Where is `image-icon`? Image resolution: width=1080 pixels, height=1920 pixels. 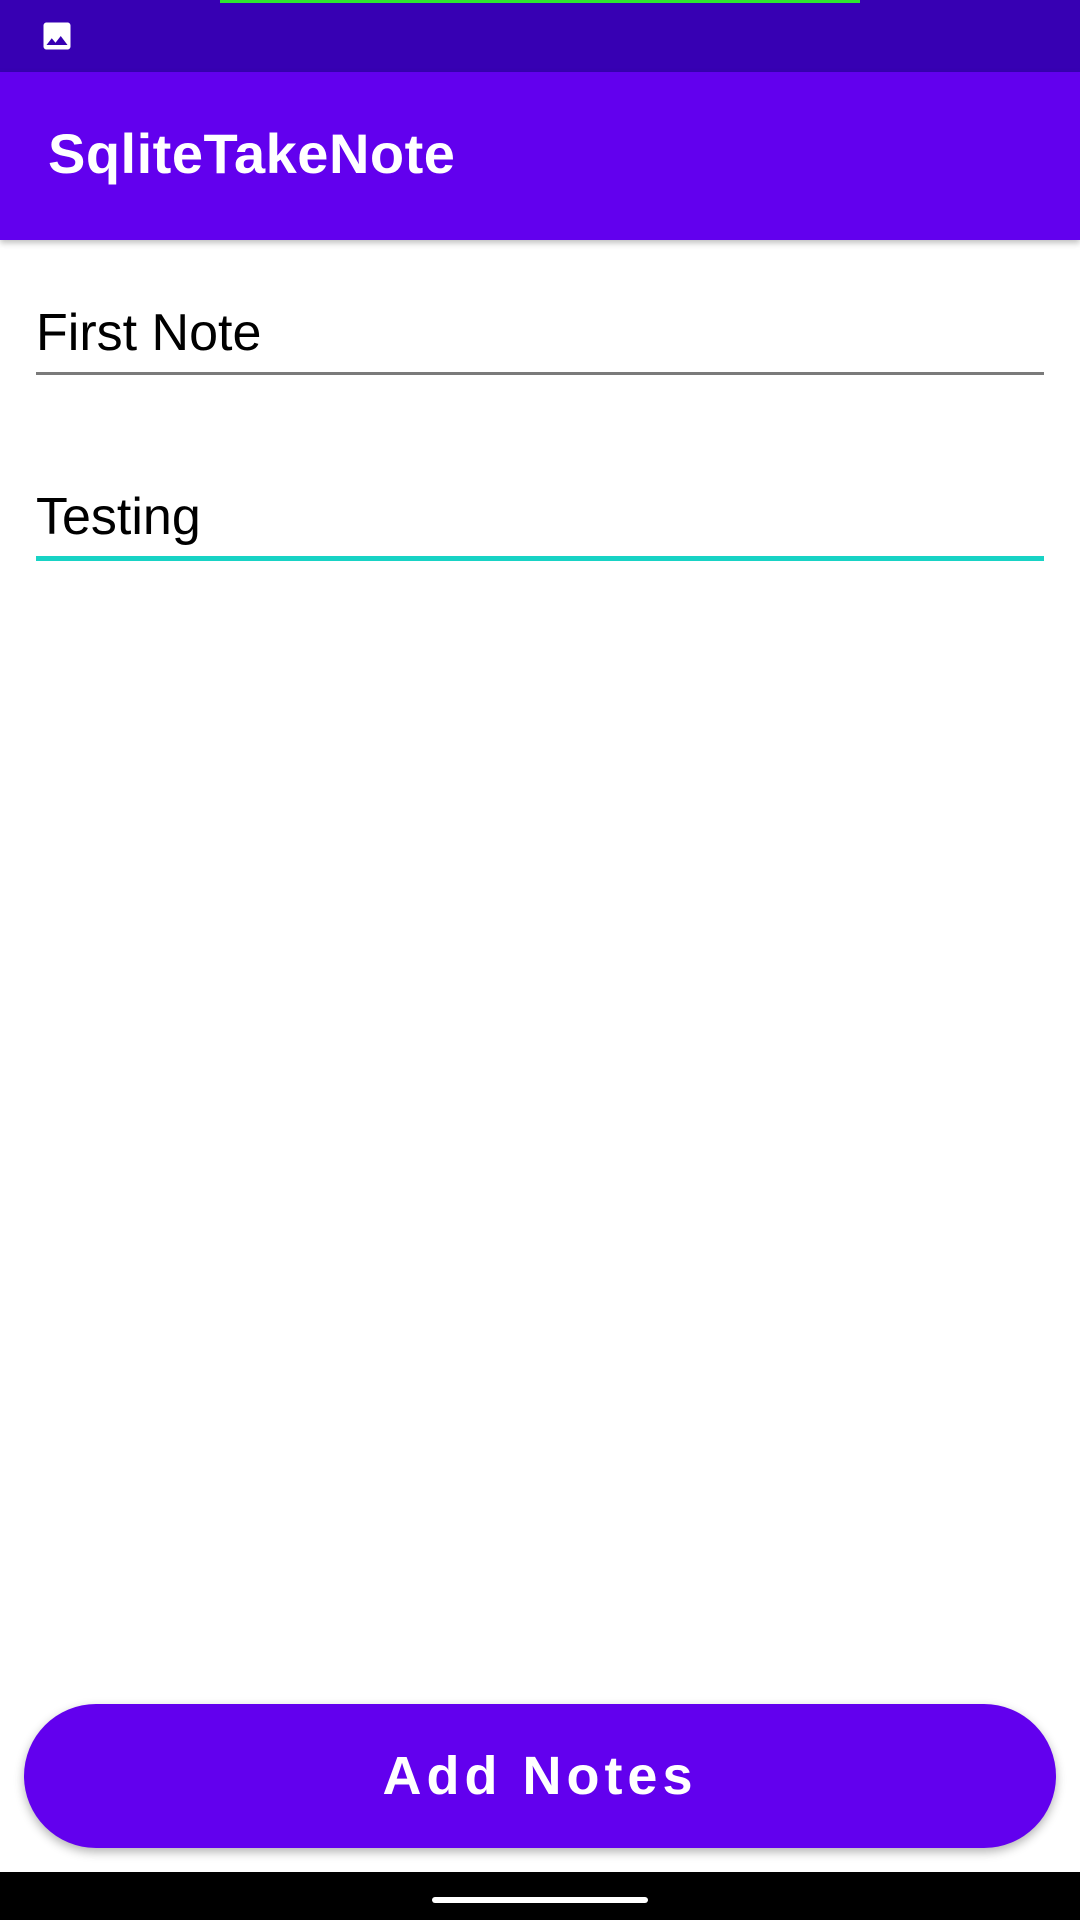 image-icon is located at coordinates (57, 36).